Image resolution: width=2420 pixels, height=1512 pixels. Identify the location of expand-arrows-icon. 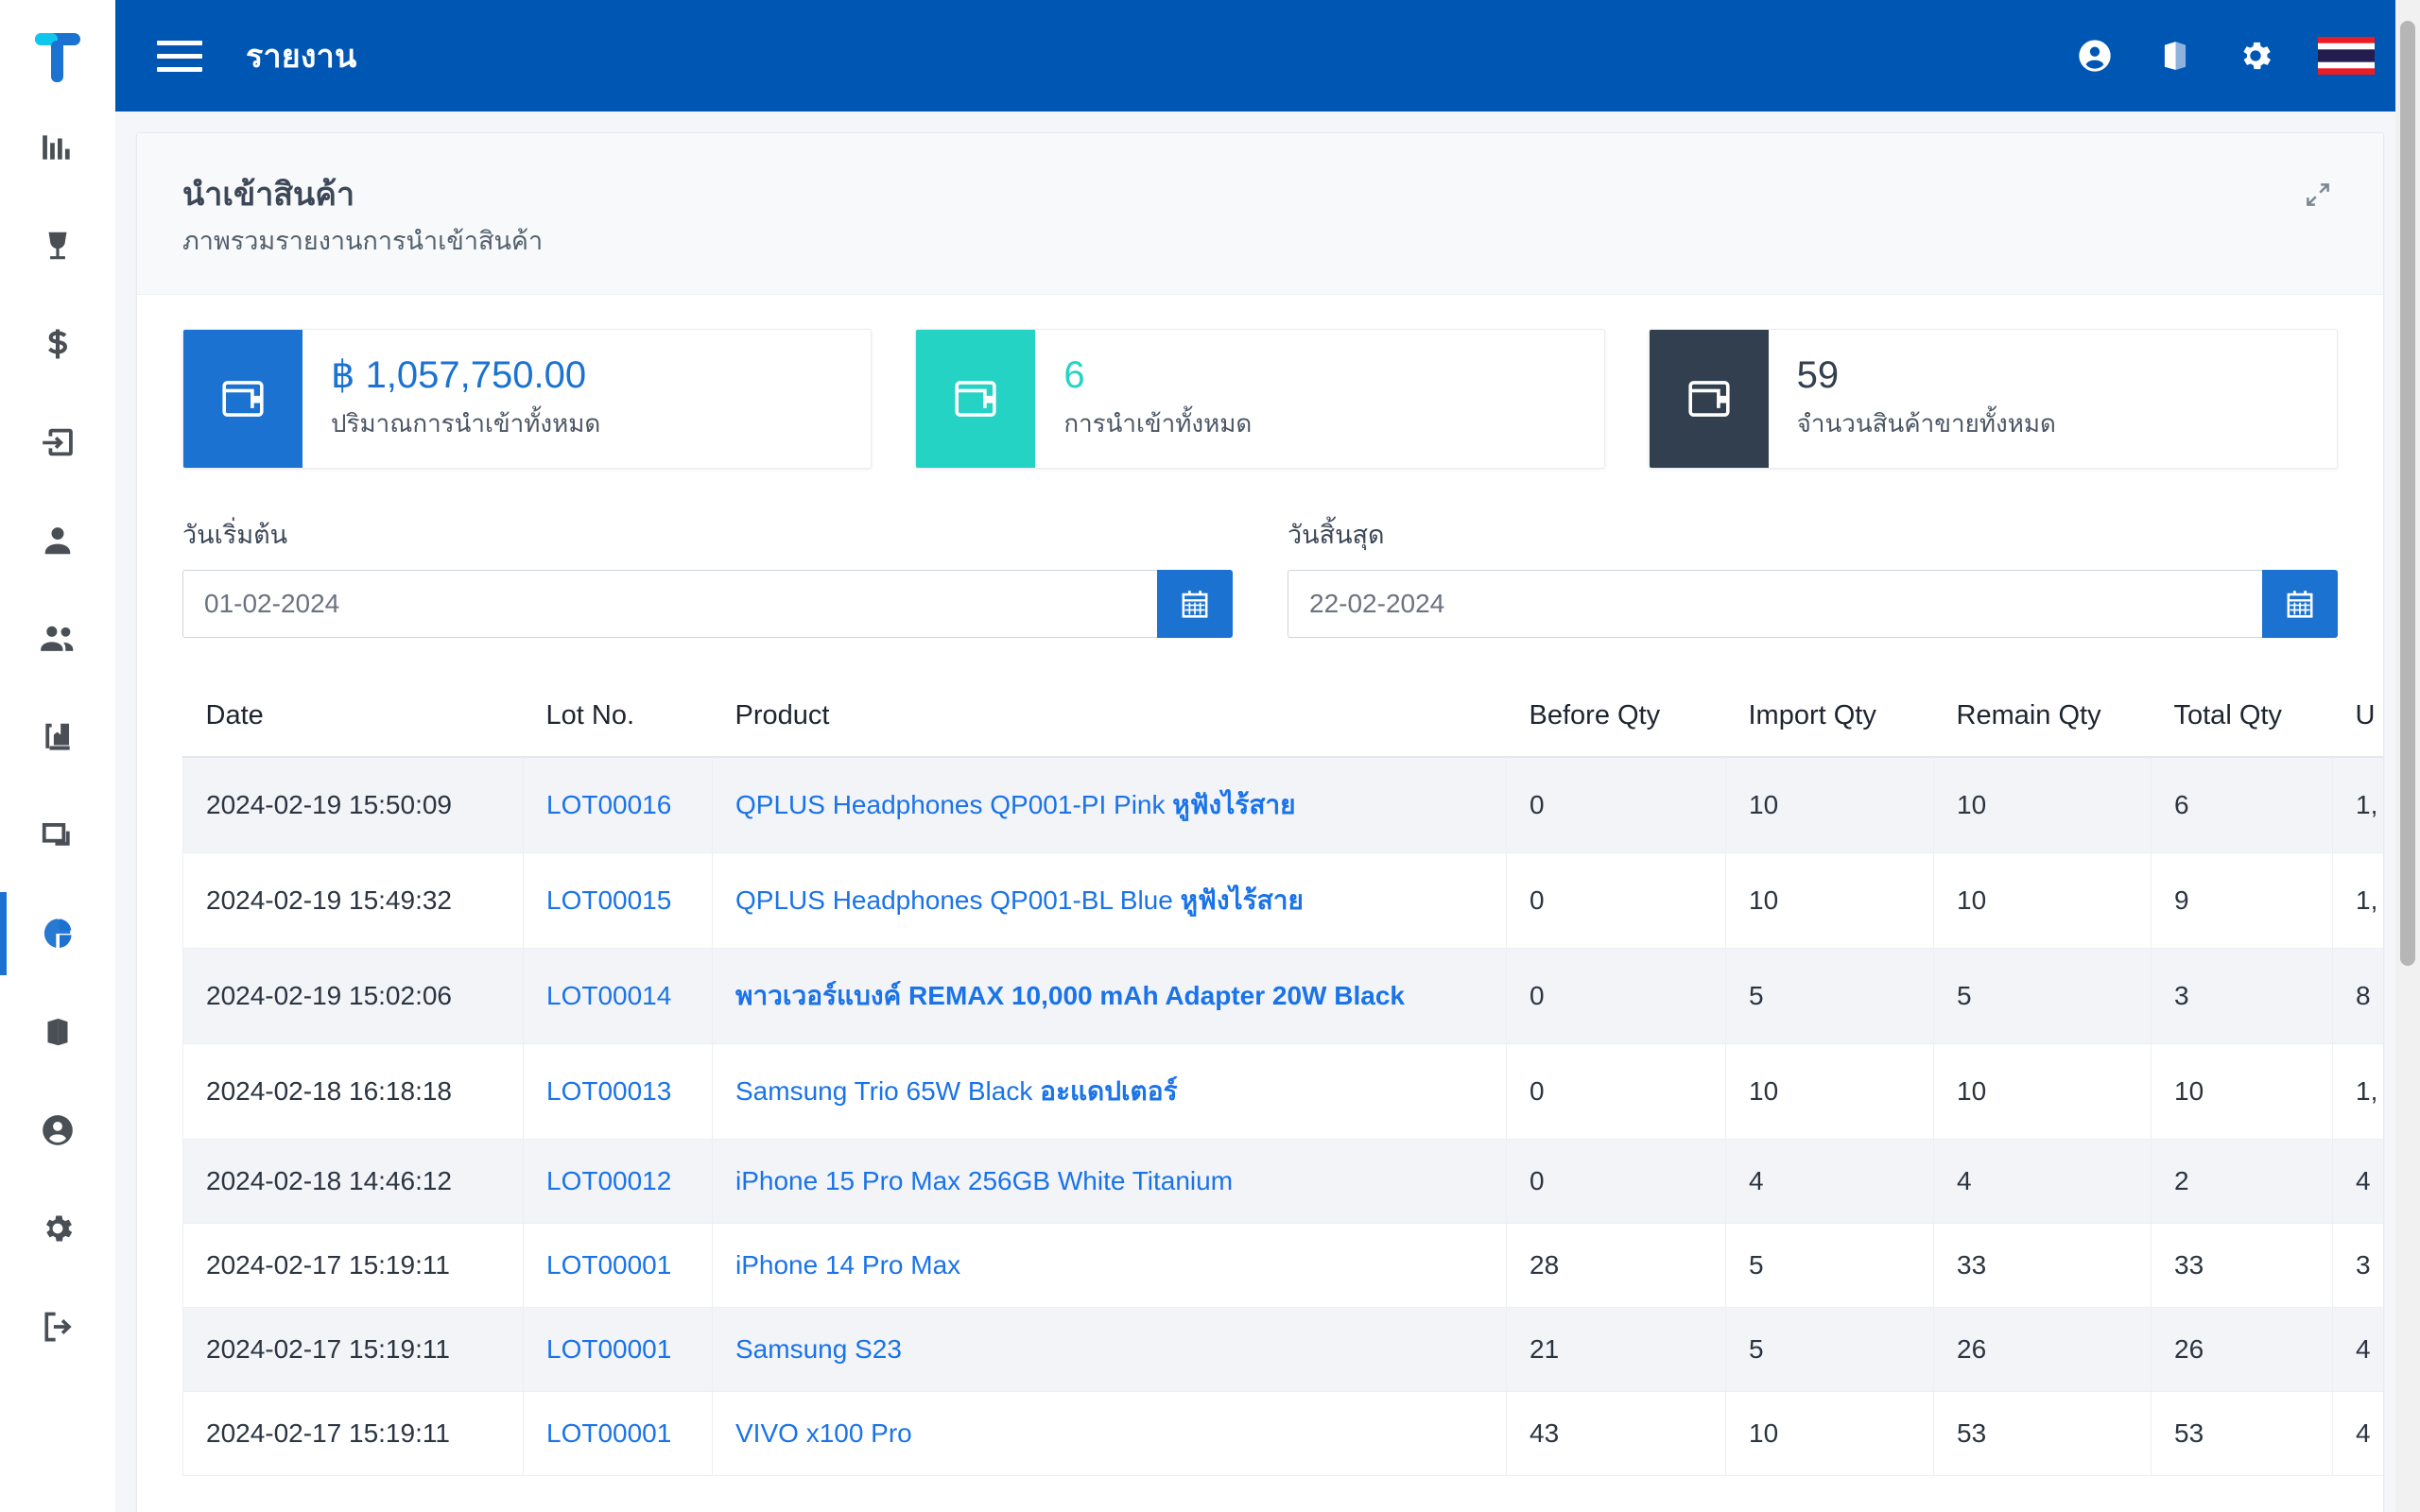
(2318, 197).